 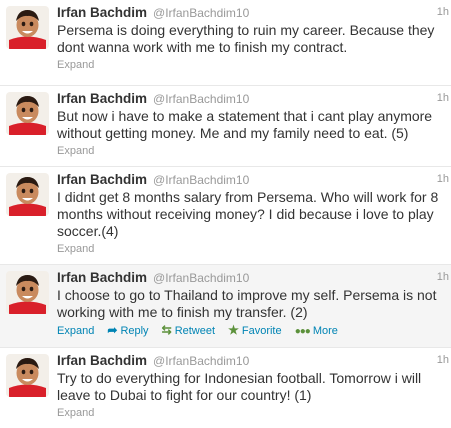 I want to click on reply-icon: ➦, so click(x=112, y=330).